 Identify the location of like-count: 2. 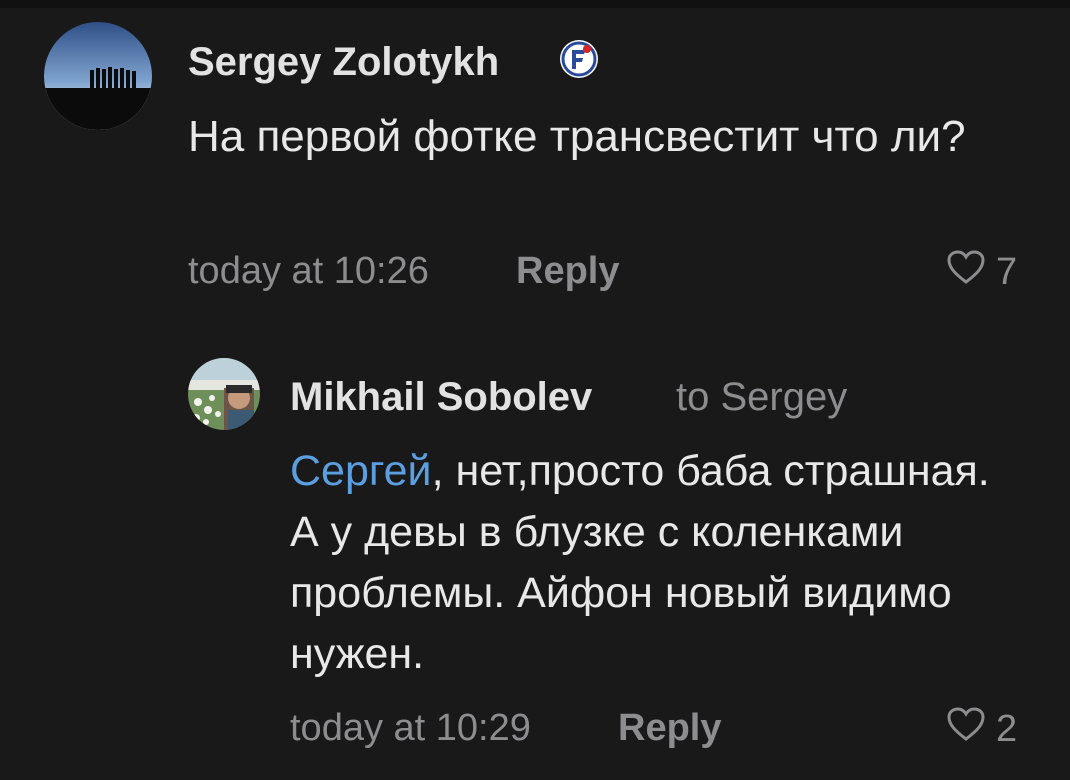
(1007, 728).